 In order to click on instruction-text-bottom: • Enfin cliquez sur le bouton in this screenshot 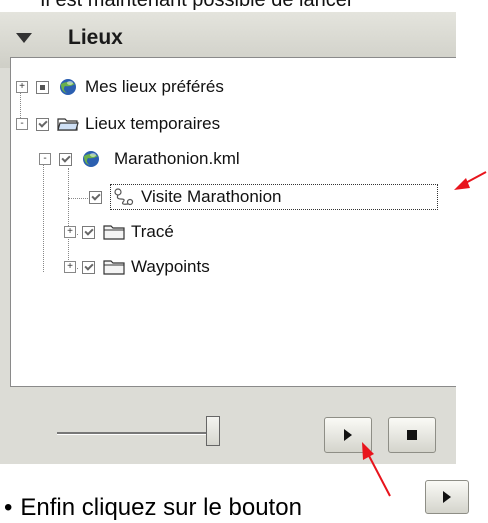, I will do `click(153, 508)`.